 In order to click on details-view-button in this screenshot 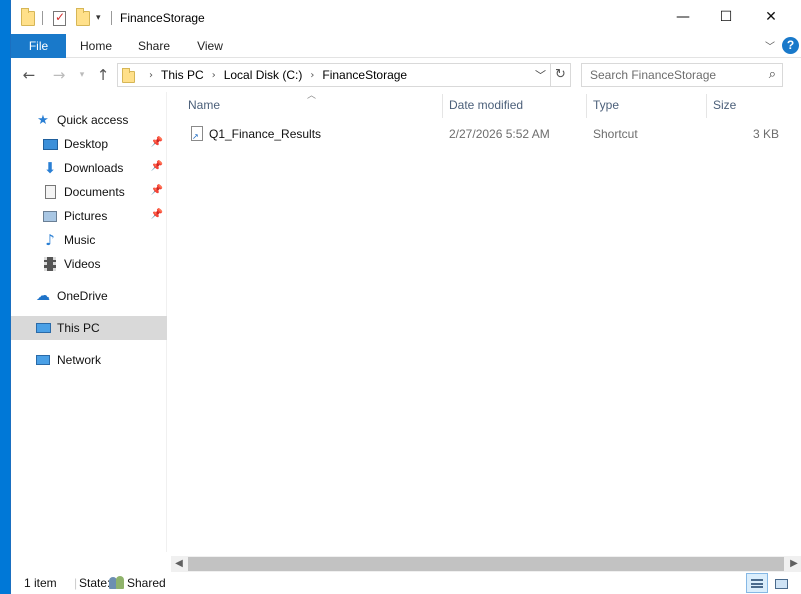, I will do `click(757, 583)`.